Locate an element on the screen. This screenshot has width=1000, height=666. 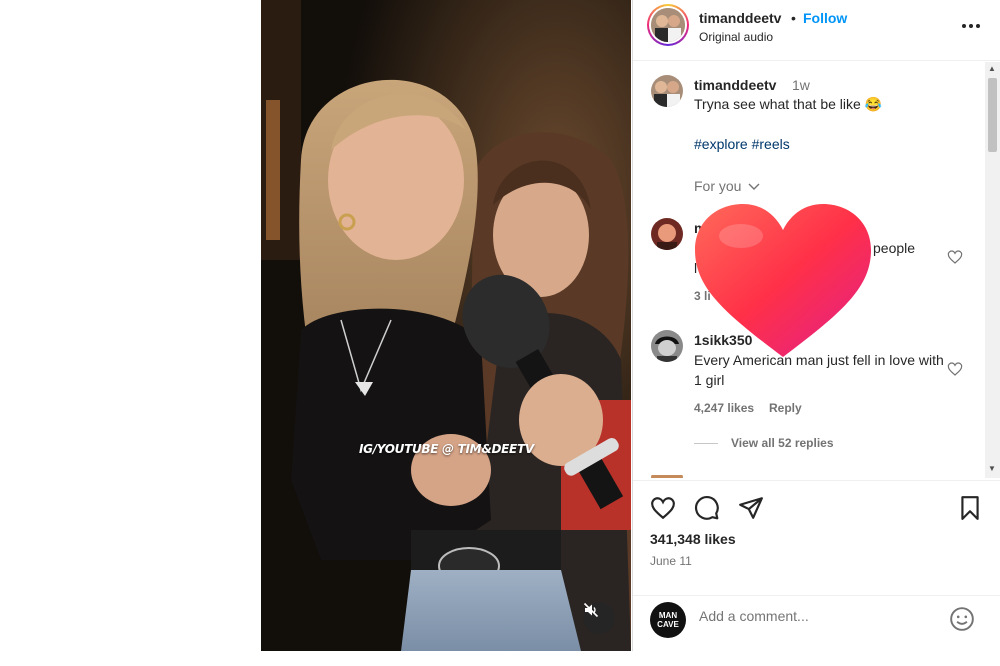
speaker-muted-icon is located at coordinates (591, 610).